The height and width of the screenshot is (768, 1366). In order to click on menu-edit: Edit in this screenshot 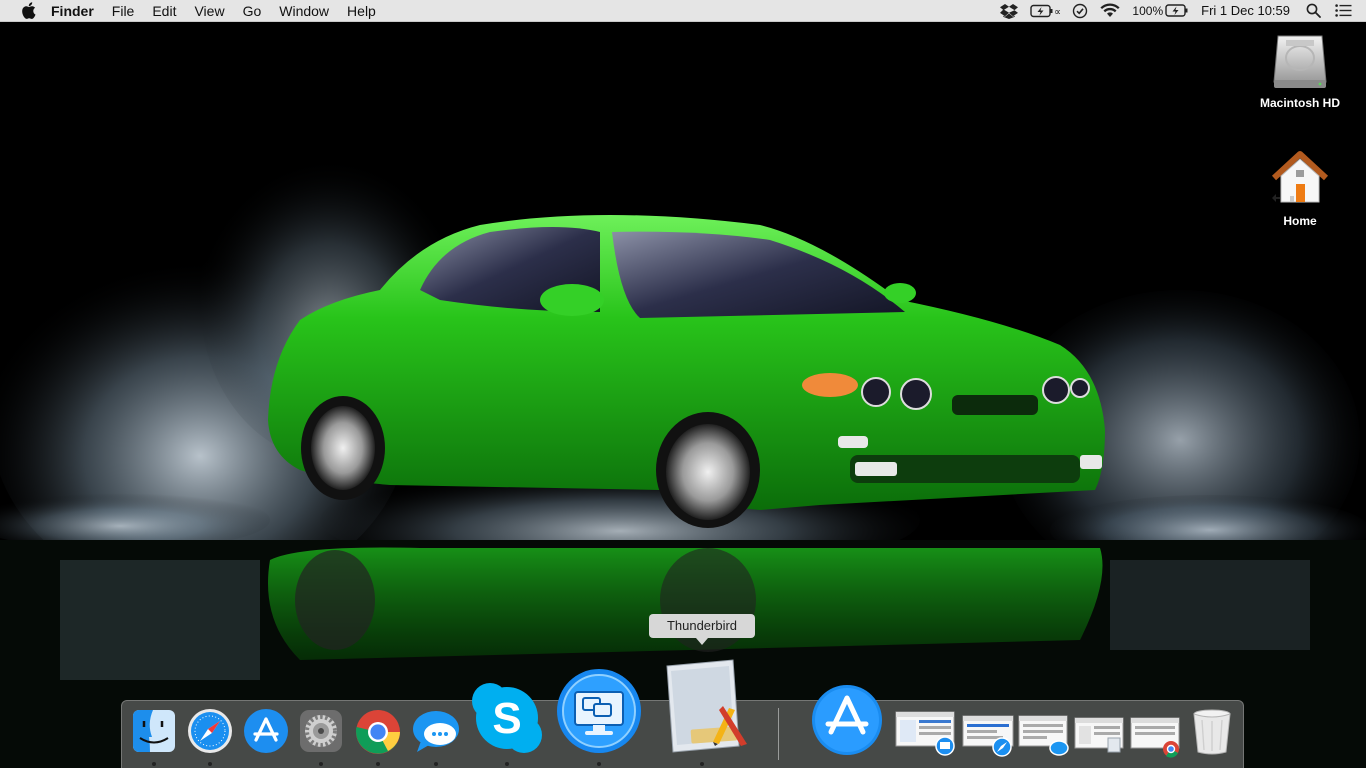, I will do `click(164, 11)`.